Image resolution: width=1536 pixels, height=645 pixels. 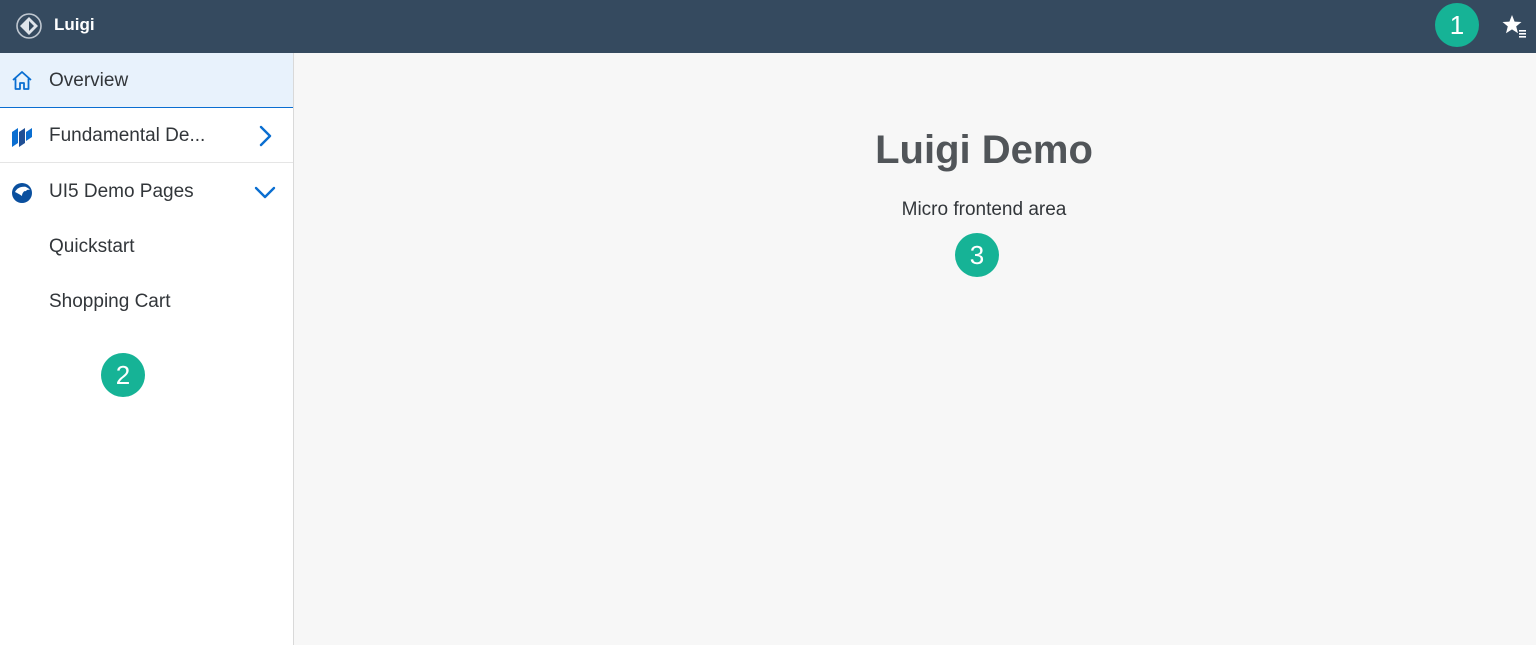 I want to click on chevron-down-icon, so click(x=265, y=192).